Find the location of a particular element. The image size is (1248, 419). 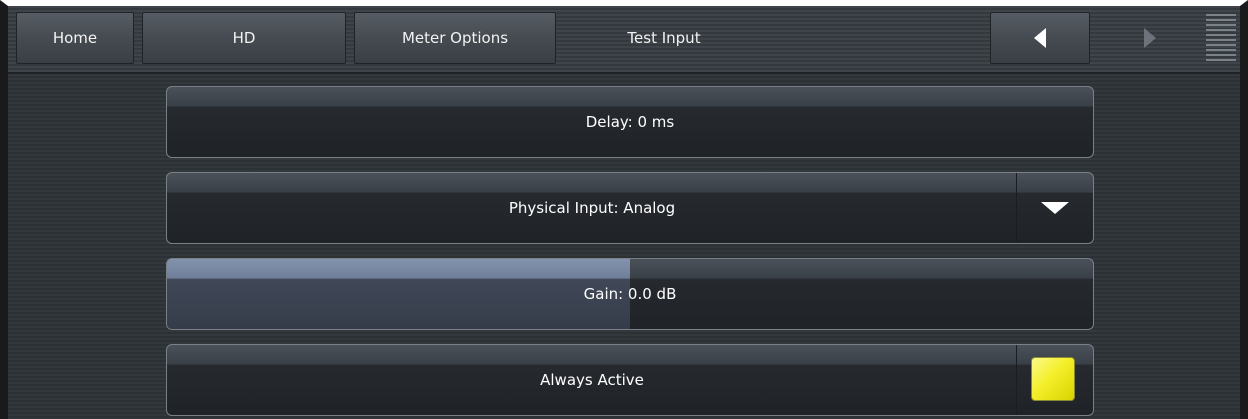

always-active-checkbox-cell is located at coordinates (1054, 380).